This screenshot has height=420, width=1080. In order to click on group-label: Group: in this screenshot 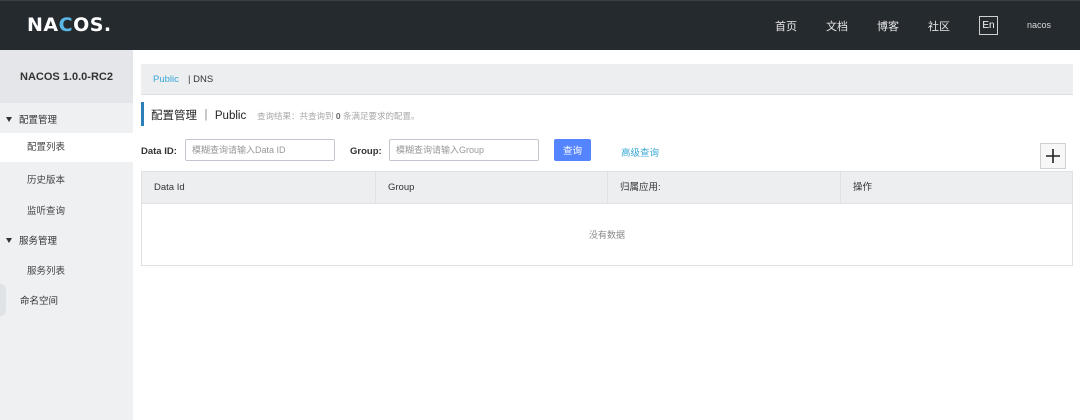, I will do `click(366, 151)`.